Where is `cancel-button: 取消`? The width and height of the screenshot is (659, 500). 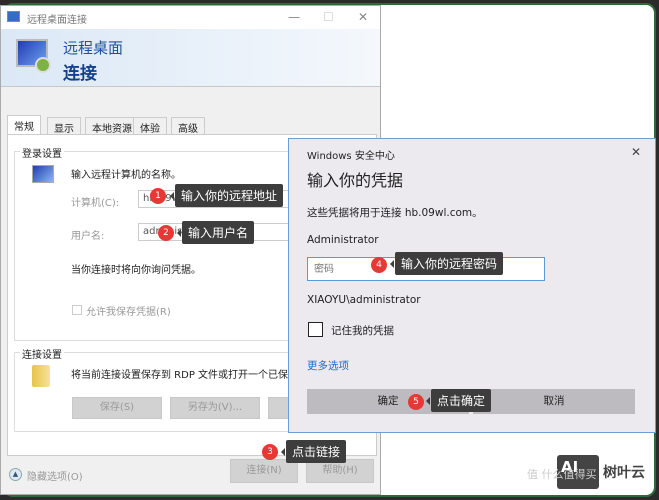 cancel-button: 取消 is located at coordinates (554, 401).